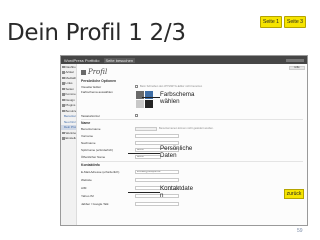  I want to click on website-field, so click(157, 180).